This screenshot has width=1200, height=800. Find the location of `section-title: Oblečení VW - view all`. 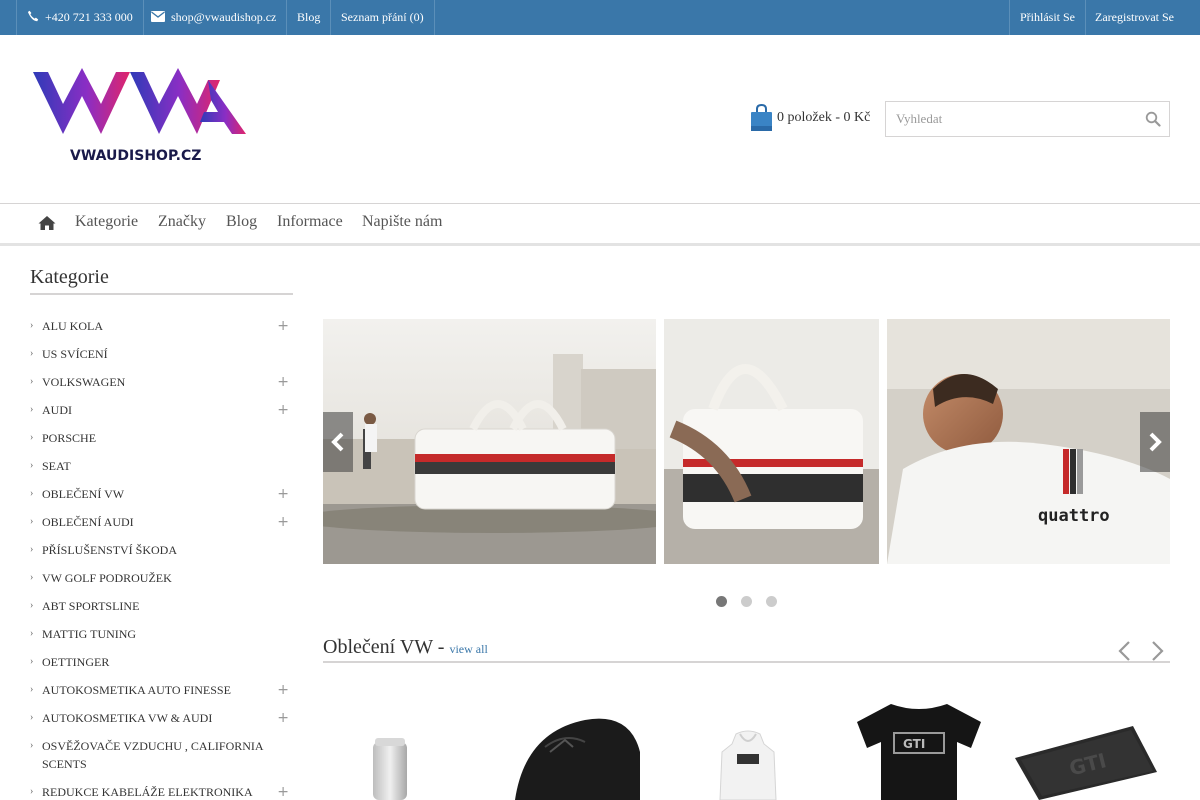

section-title: Oblečení VW - view all is located at coordinates (405, 647).